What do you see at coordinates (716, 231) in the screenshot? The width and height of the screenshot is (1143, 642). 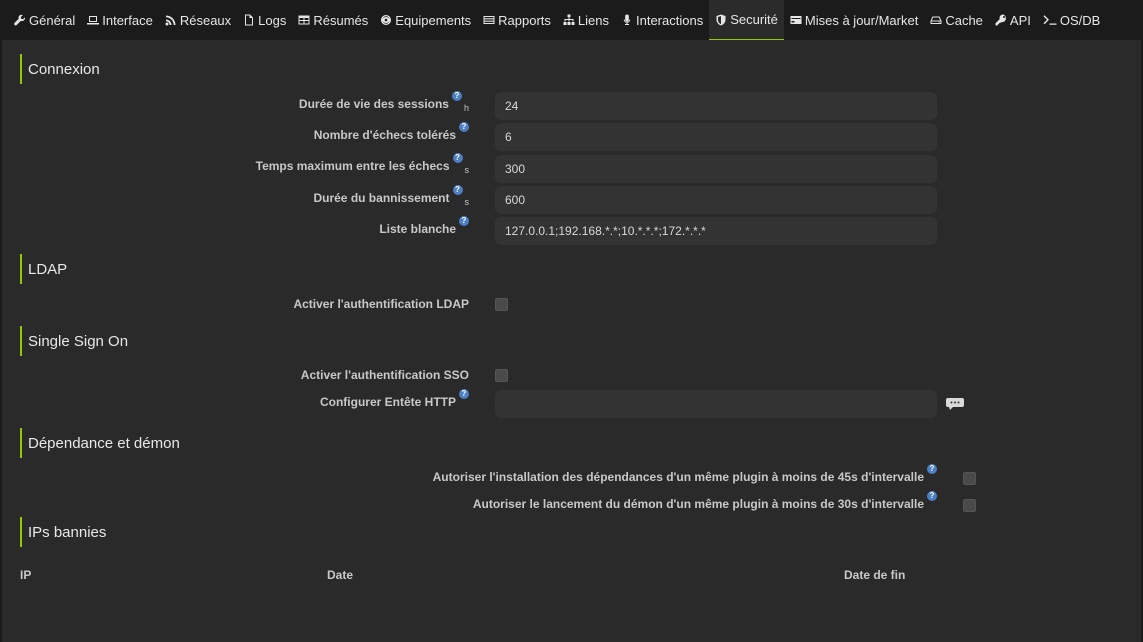 I see `whitelist-input` at bounding box center [716, 231].